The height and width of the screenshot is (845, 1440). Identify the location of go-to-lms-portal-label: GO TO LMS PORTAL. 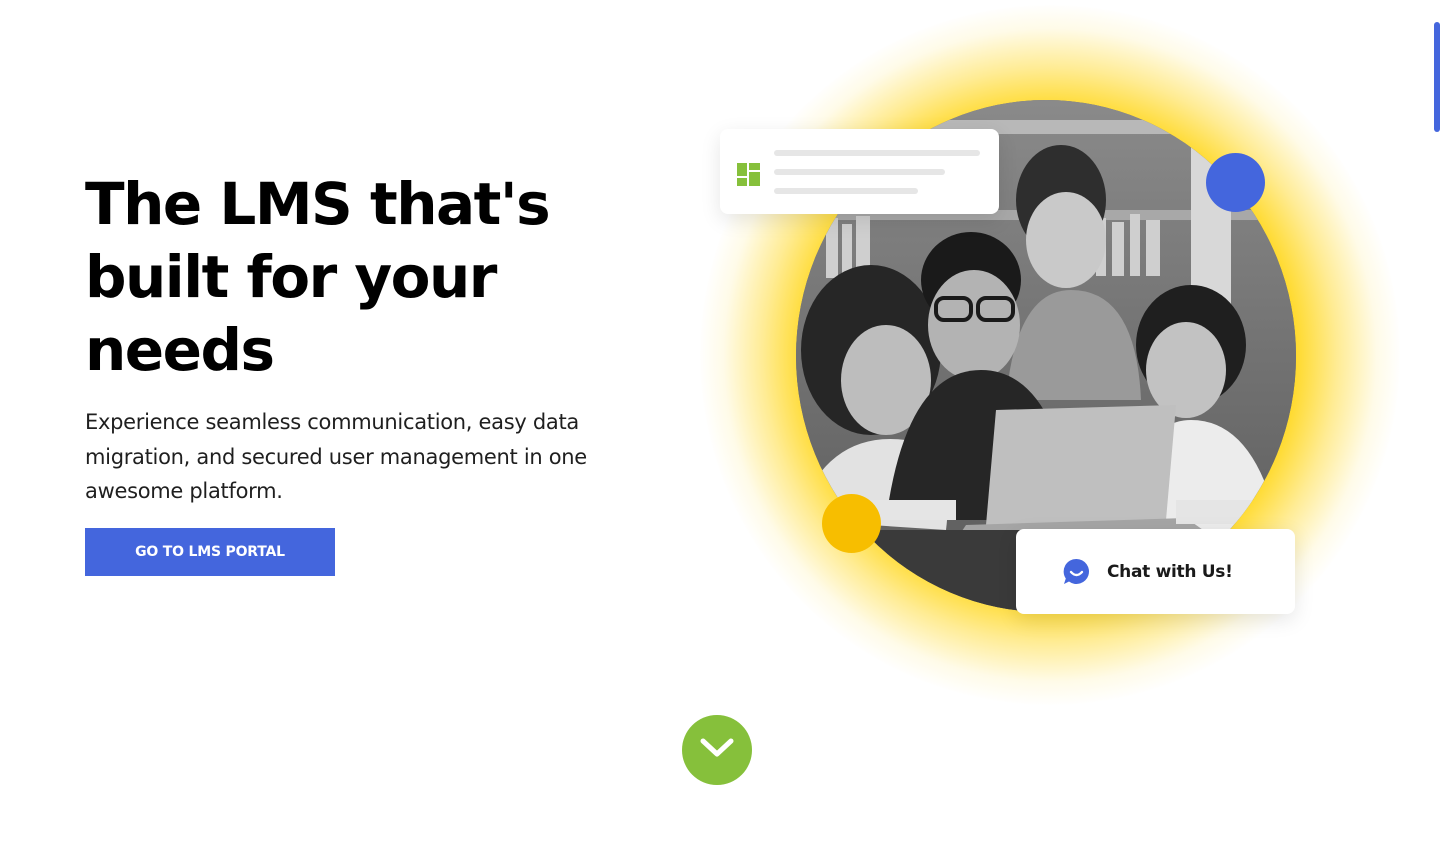
(210, 552).